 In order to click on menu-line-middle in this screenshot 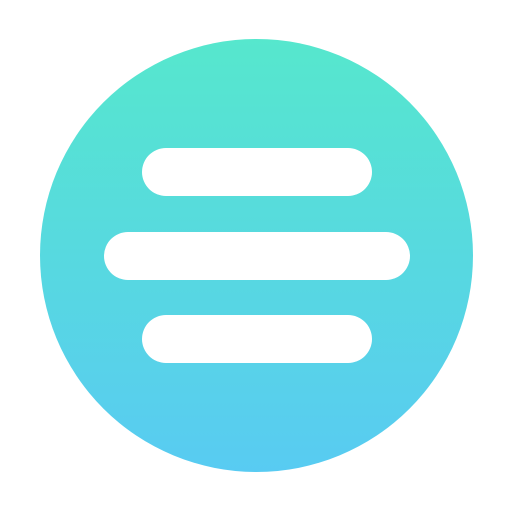, I will do `click(257, 256)`.